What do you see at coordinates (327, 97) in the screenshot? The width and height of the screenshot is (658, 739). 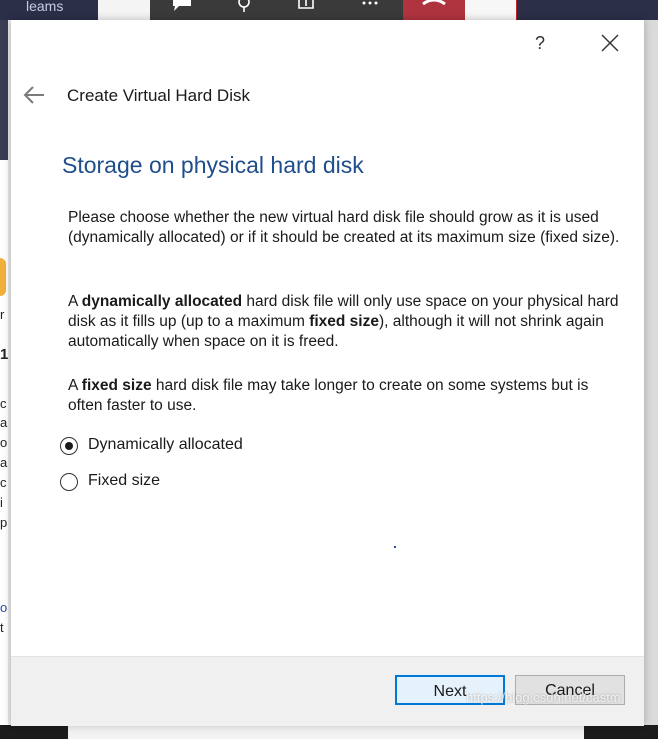 I see `wizard-header: Create Virtual Hard Disk` at bounding box center [327, 97].